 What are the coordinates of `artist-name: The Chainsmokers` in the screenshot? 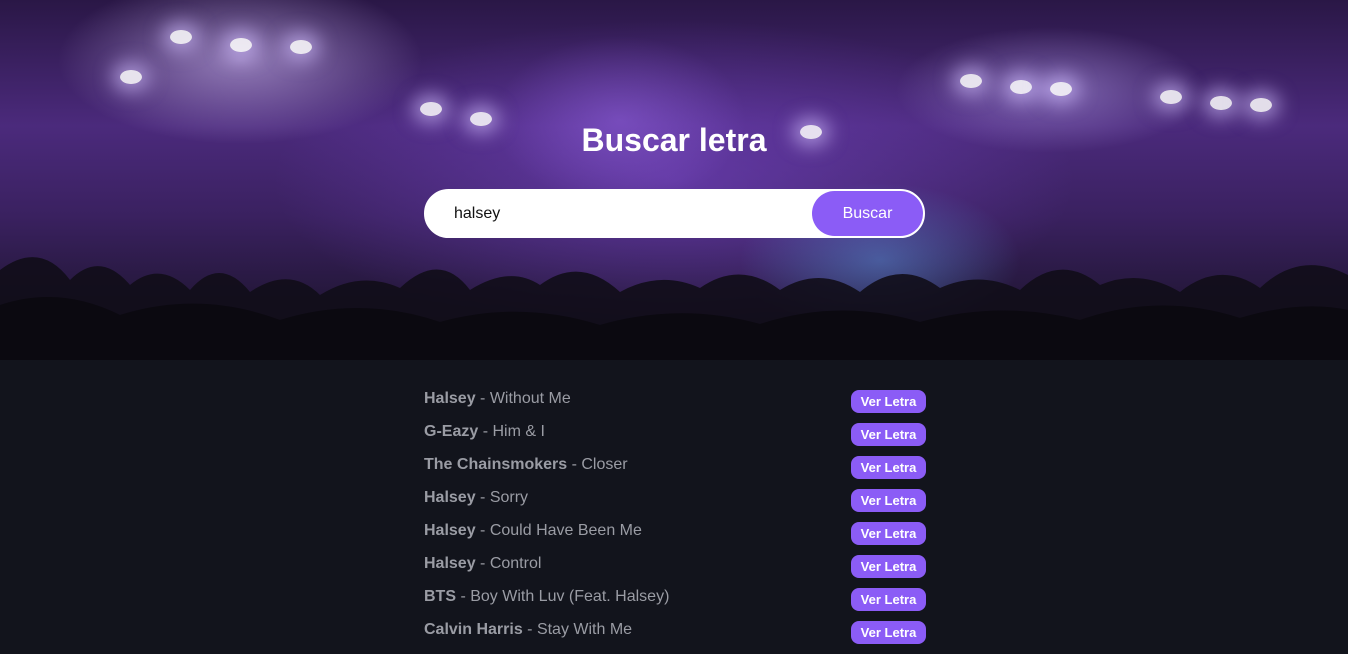 It's located at (496, 464).